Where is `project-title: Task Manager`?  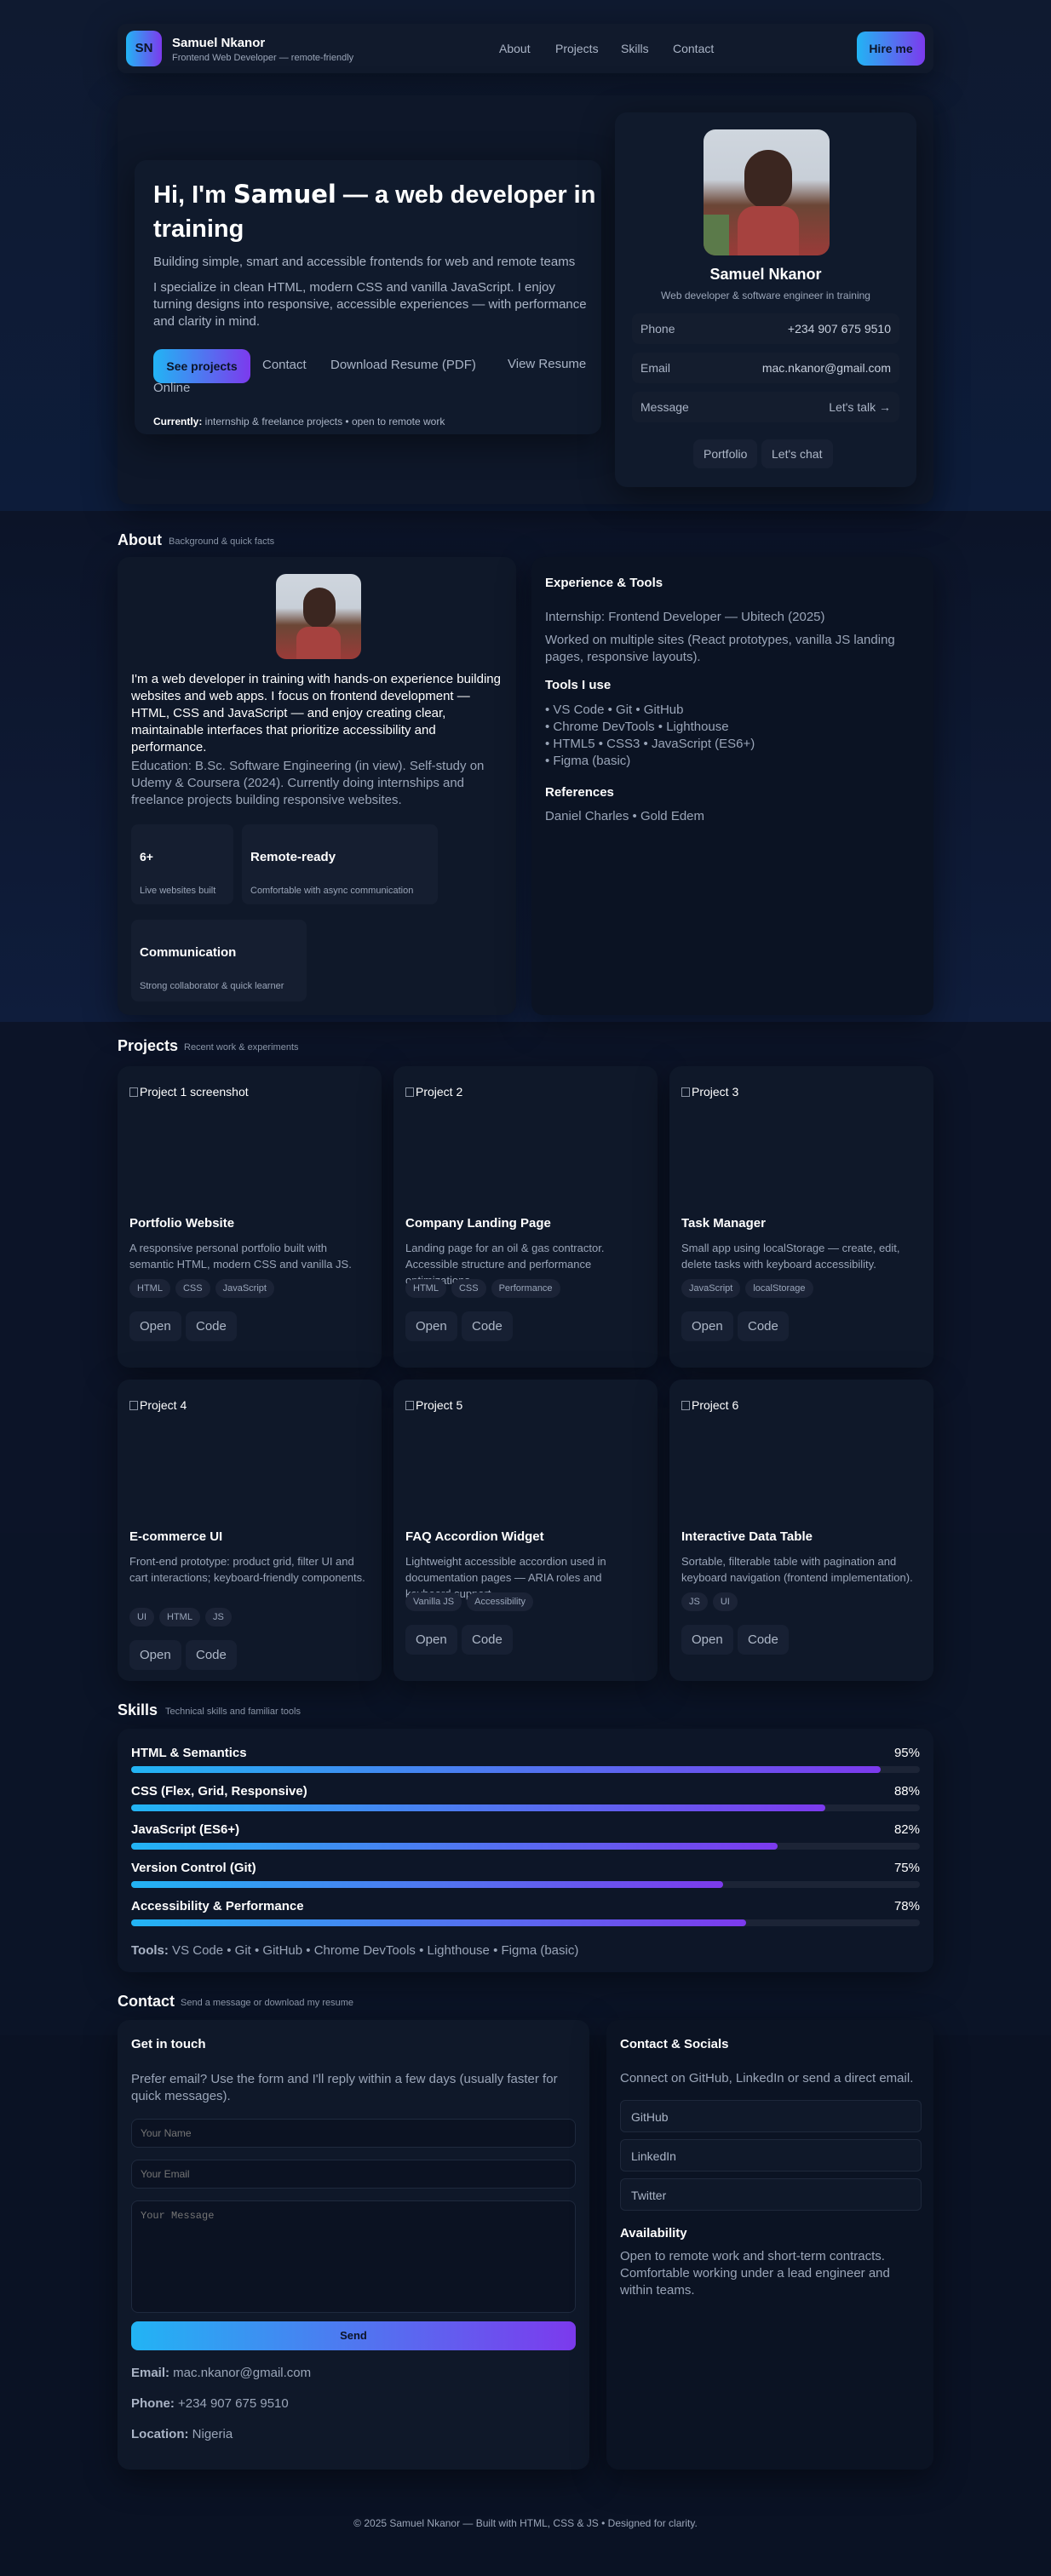
project-title: Task Manager is located at coordinates (723, 1223).